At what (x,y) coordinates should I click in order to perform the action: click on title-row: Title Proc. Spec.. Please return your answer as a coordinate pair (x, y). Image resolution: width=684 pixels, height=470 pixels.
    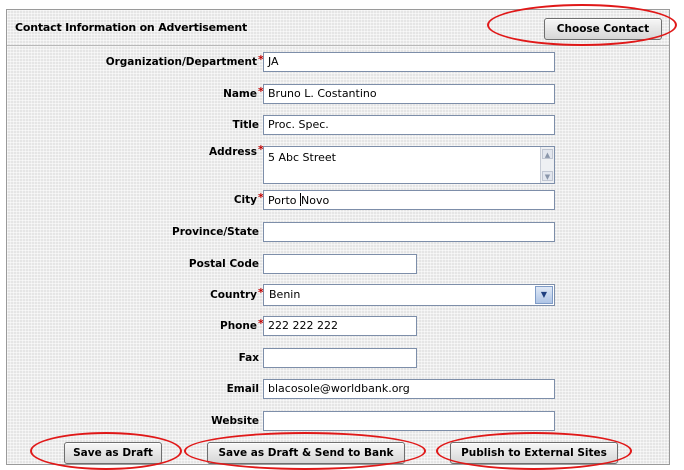
    Looking at the image, I should click on (338, 126).